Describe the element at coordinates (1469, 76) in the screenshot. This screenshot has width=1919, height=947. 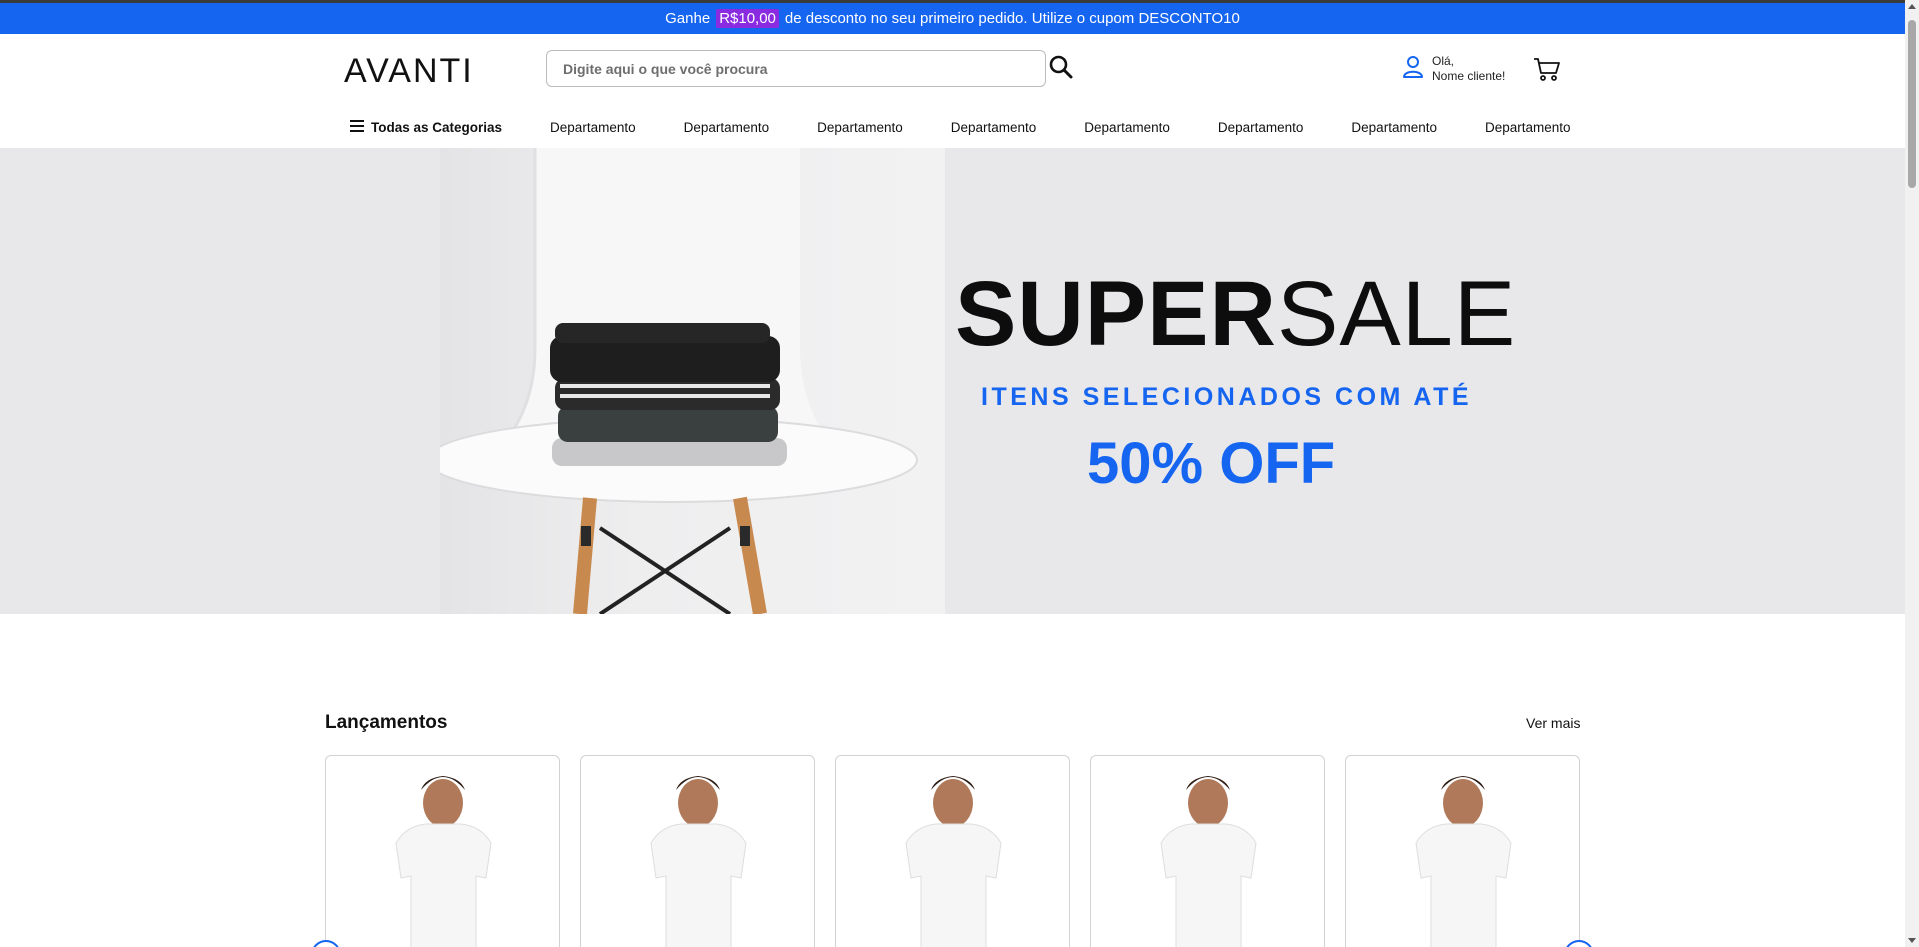
I see `user-name: Nome cliente!` at that location.